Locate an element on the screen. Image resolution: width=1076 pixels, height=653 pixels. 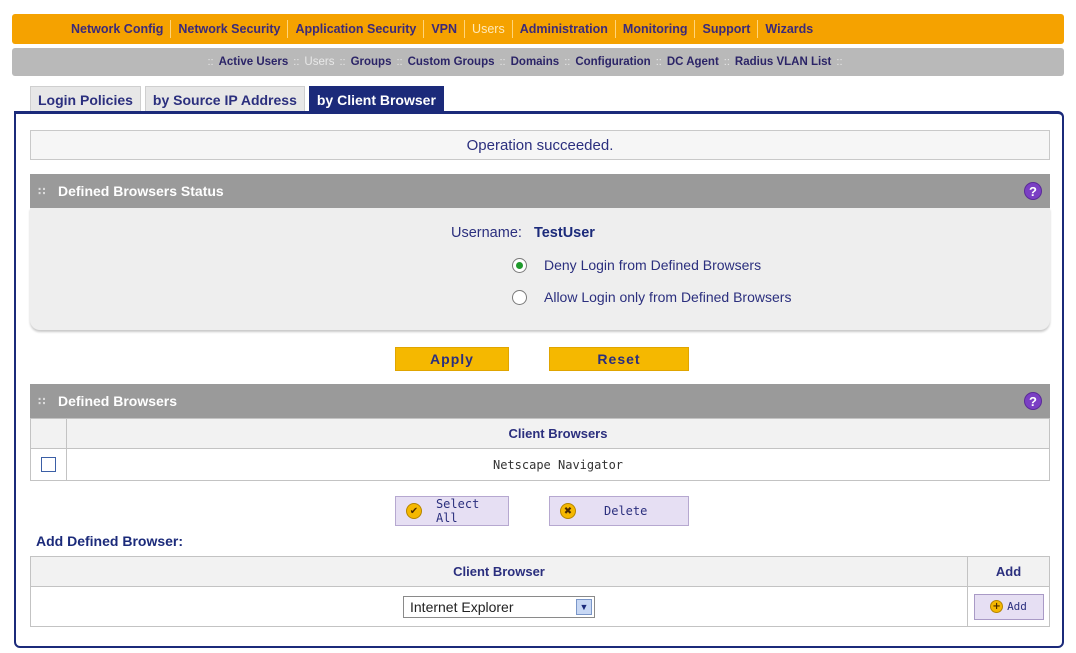
select-all-button: ✔ Select All is located at coordinates (452, 511).